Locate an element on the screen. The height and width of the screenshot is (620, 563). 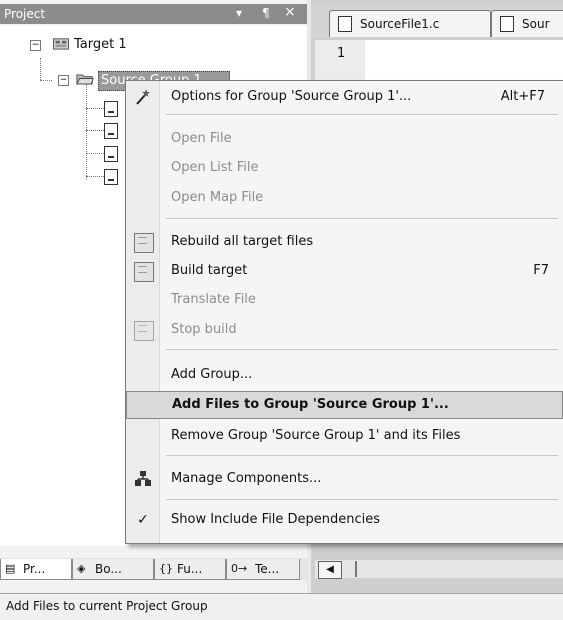
pane-title: Project is located at coordinates (25, 14).